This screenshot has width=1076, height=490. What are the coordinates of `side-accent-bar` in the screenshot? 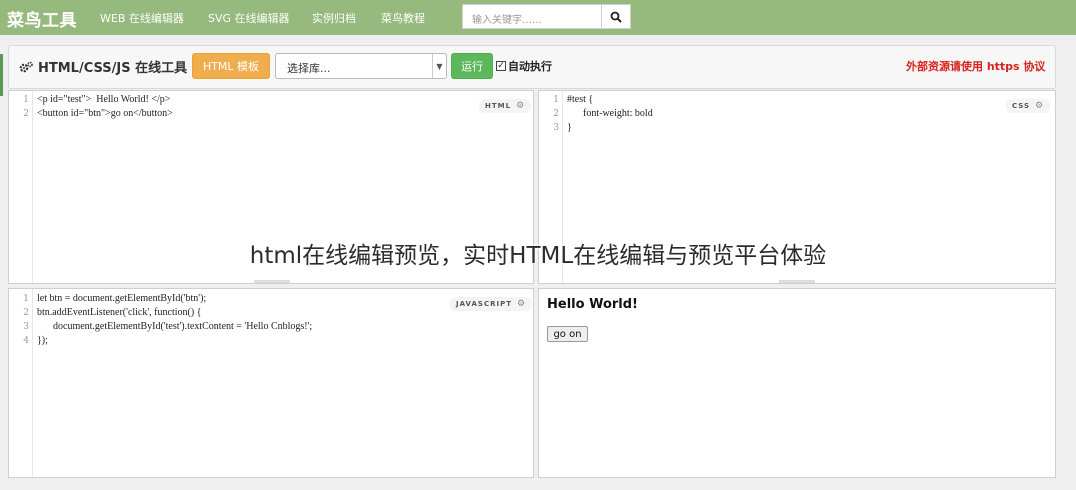 It's located at (1, 75).